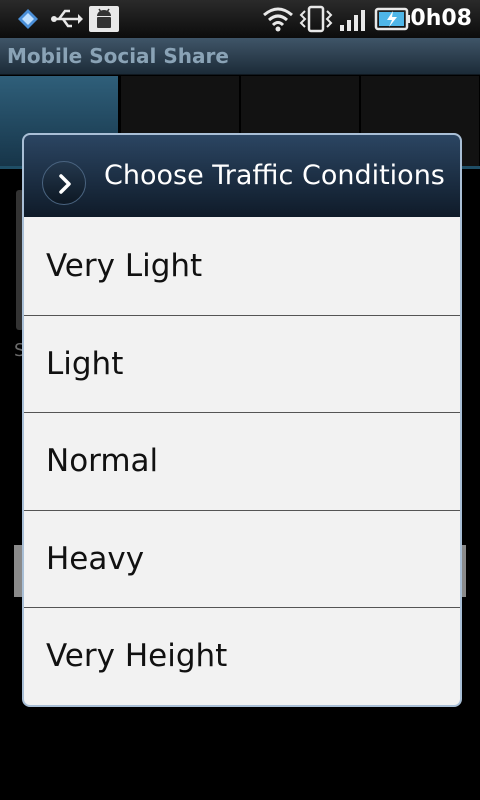  What do you see at coordinates (64, 183) in the screenshot?
I see `chevron-right-icon` at bounding box center [64, 183].